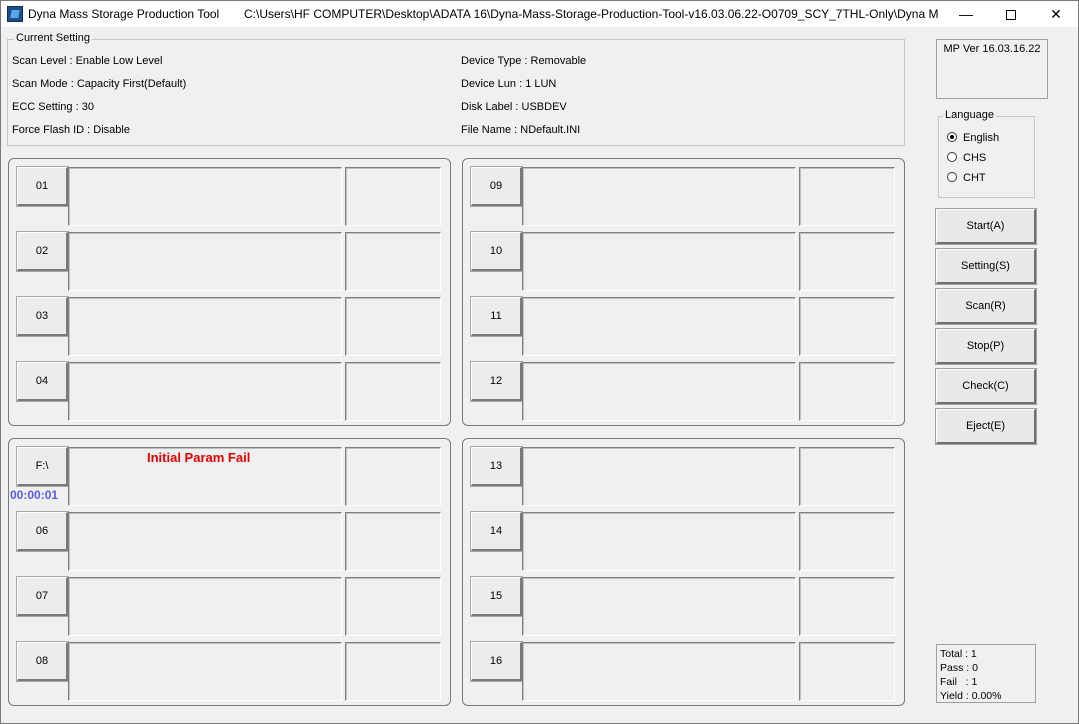 This screenshot has height=724, width=1079. Describe the element at coordinates (959, 682) in the screenshot. I see `stats-fail: Fail : 1` at that location.